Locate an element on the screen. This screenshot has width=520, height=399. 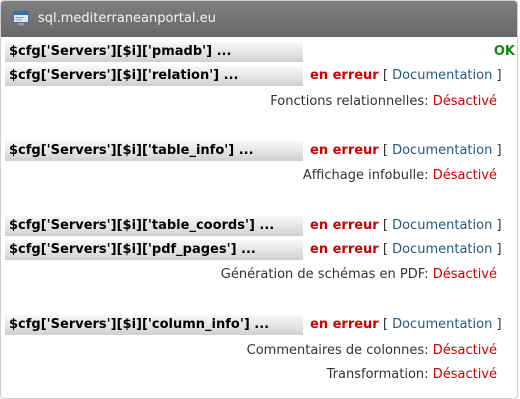
feature-label: Affichage infobulle: is located at coordinates (365, 175).